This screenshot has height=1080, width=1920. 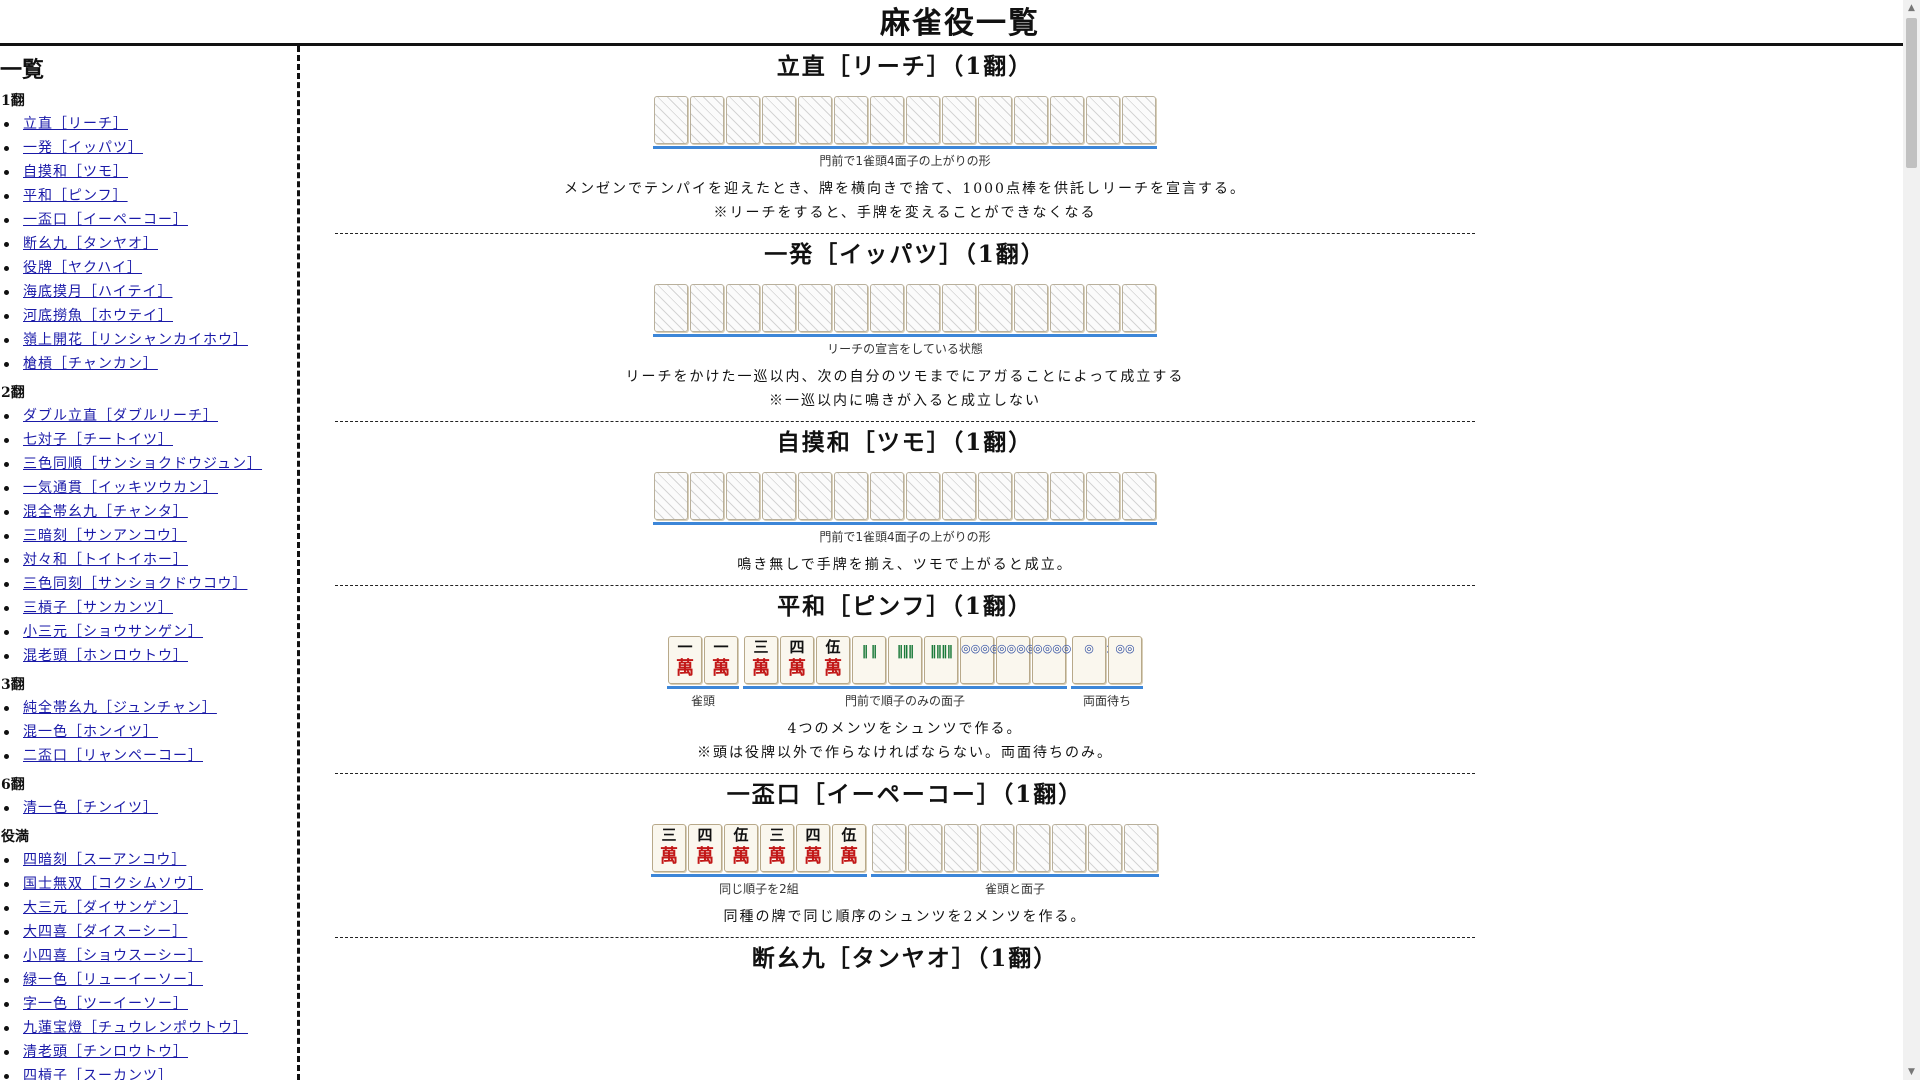 I want to click on tile-group-caption: 両面待ち, so click(x=1106, y=701).